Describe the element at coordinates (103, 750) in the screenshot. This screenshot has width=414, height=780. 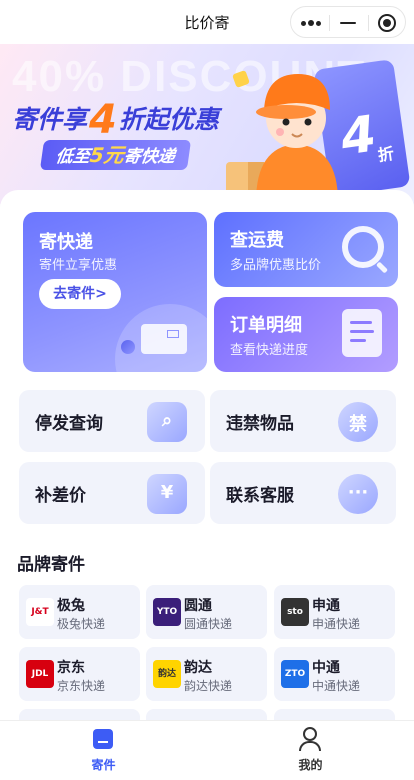
I see `tab-send: 寄件` at that location.